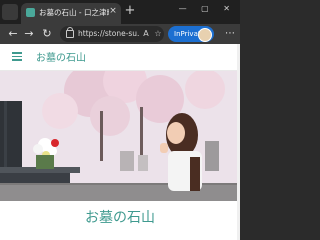 The width and height of the screenshot is (320, 240). Describe the element at coordinates (207, 10) in the screenshot. I see `window-controls: — ▢ ✕` at that location.